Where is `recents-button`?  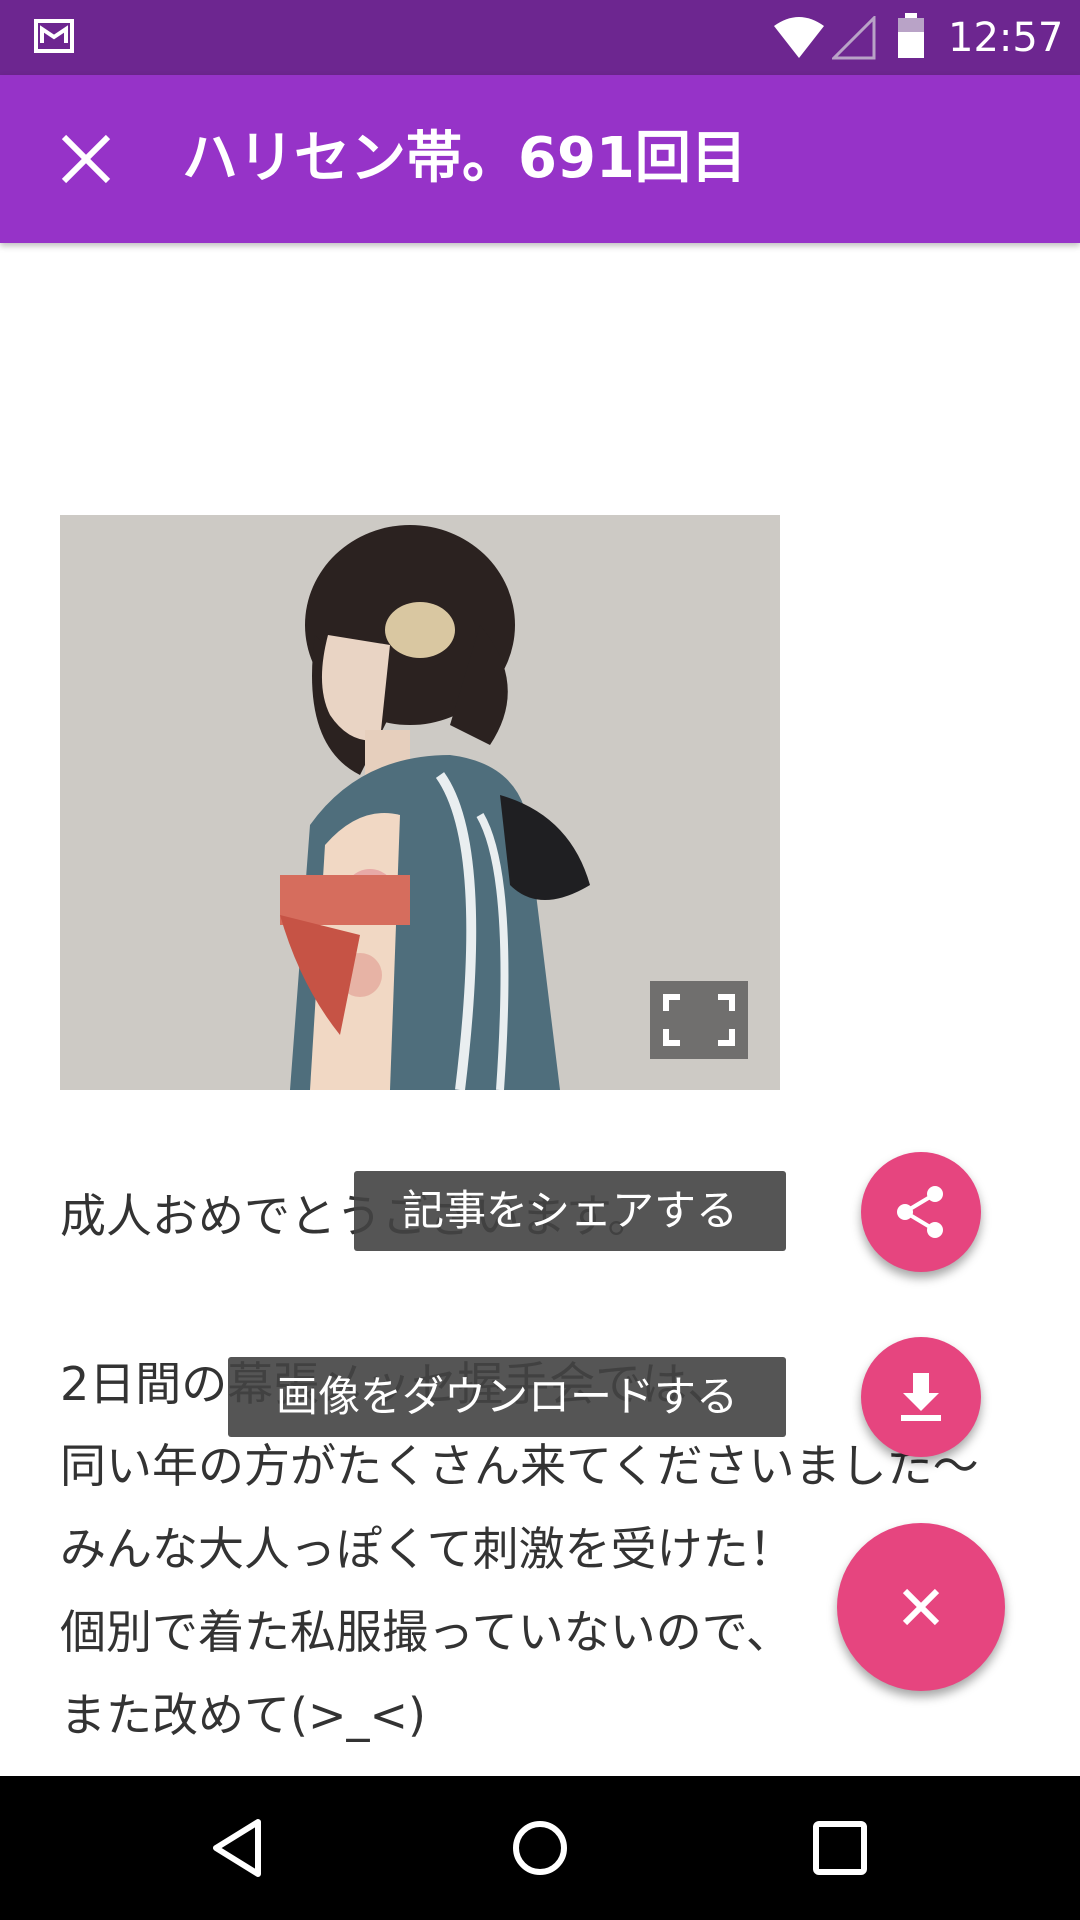
recents-button is located at coordinates (840, 1848).